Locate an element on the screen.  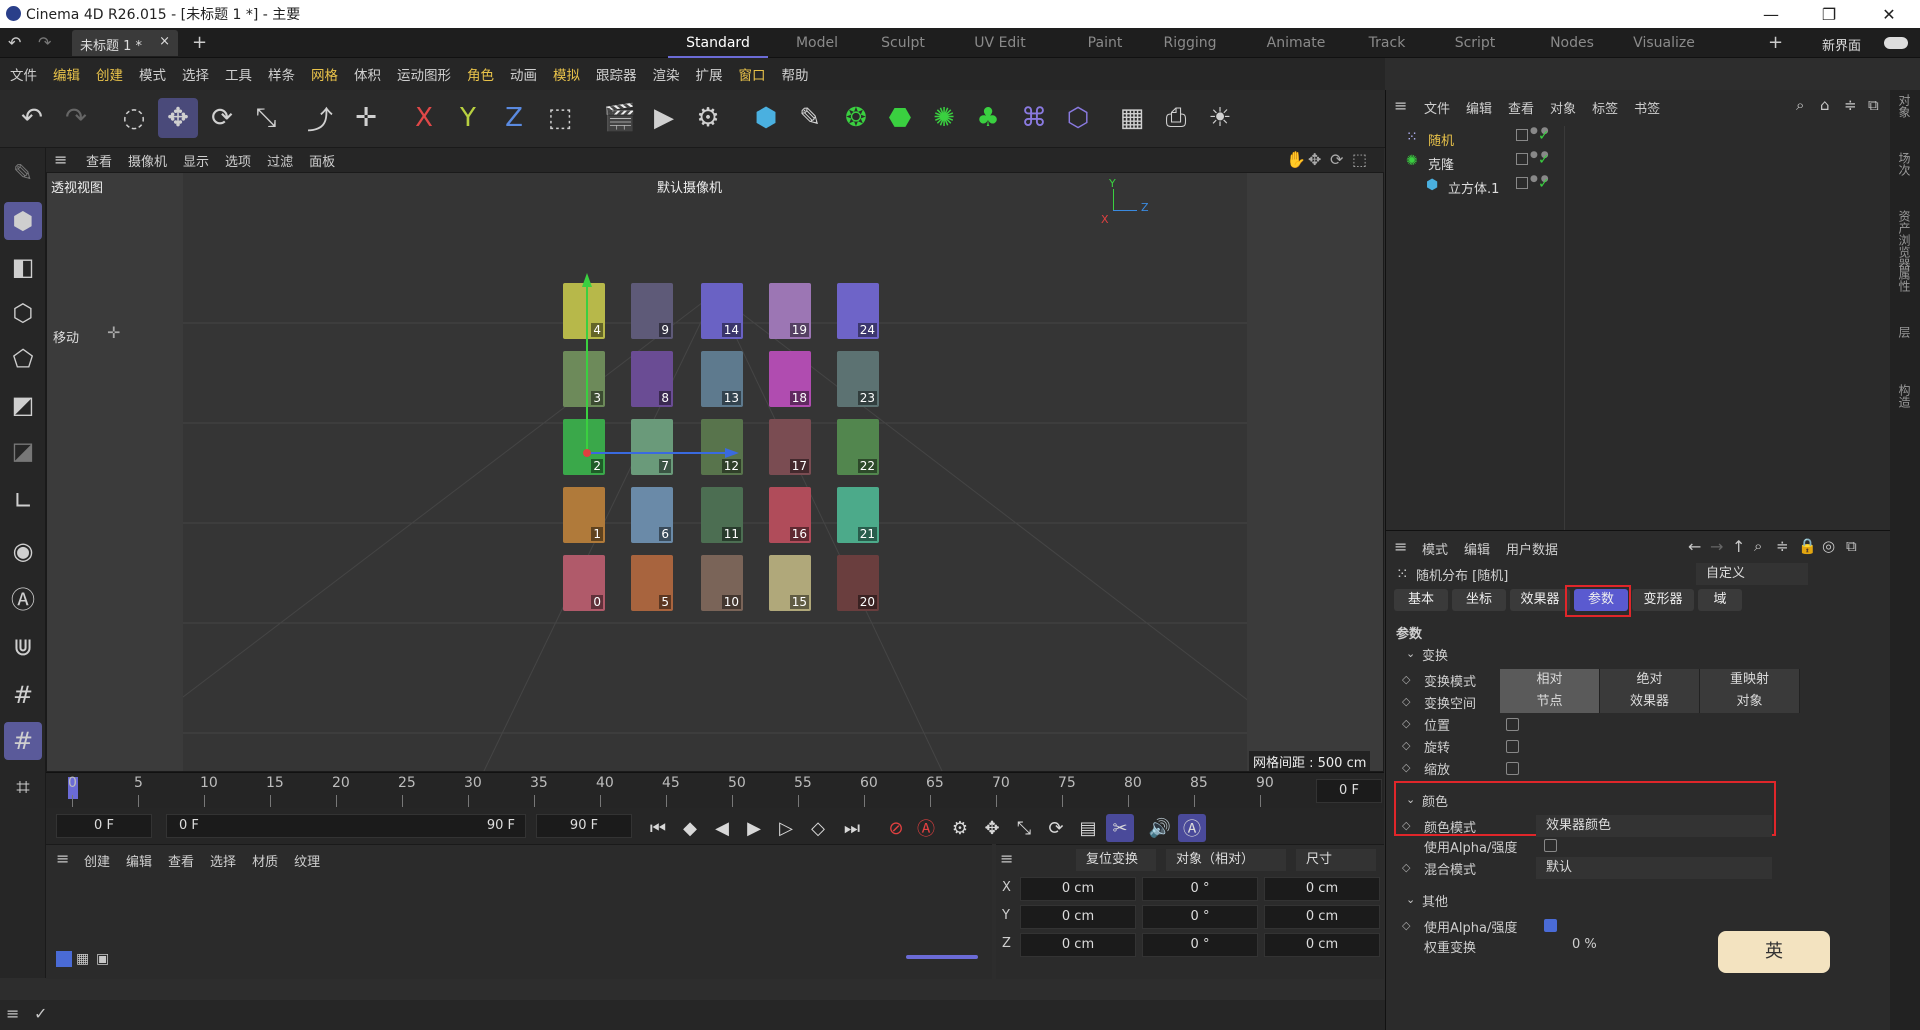
workplane-icon: ⌗ is located at coordinates (23, 787).